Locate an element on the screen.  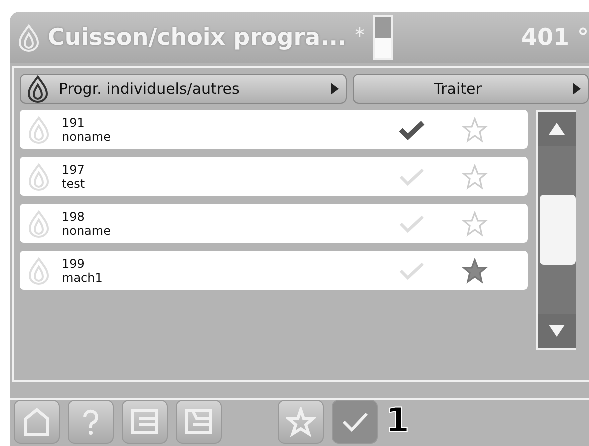
program-row: 198 noname is located at coordinates (274, 223).